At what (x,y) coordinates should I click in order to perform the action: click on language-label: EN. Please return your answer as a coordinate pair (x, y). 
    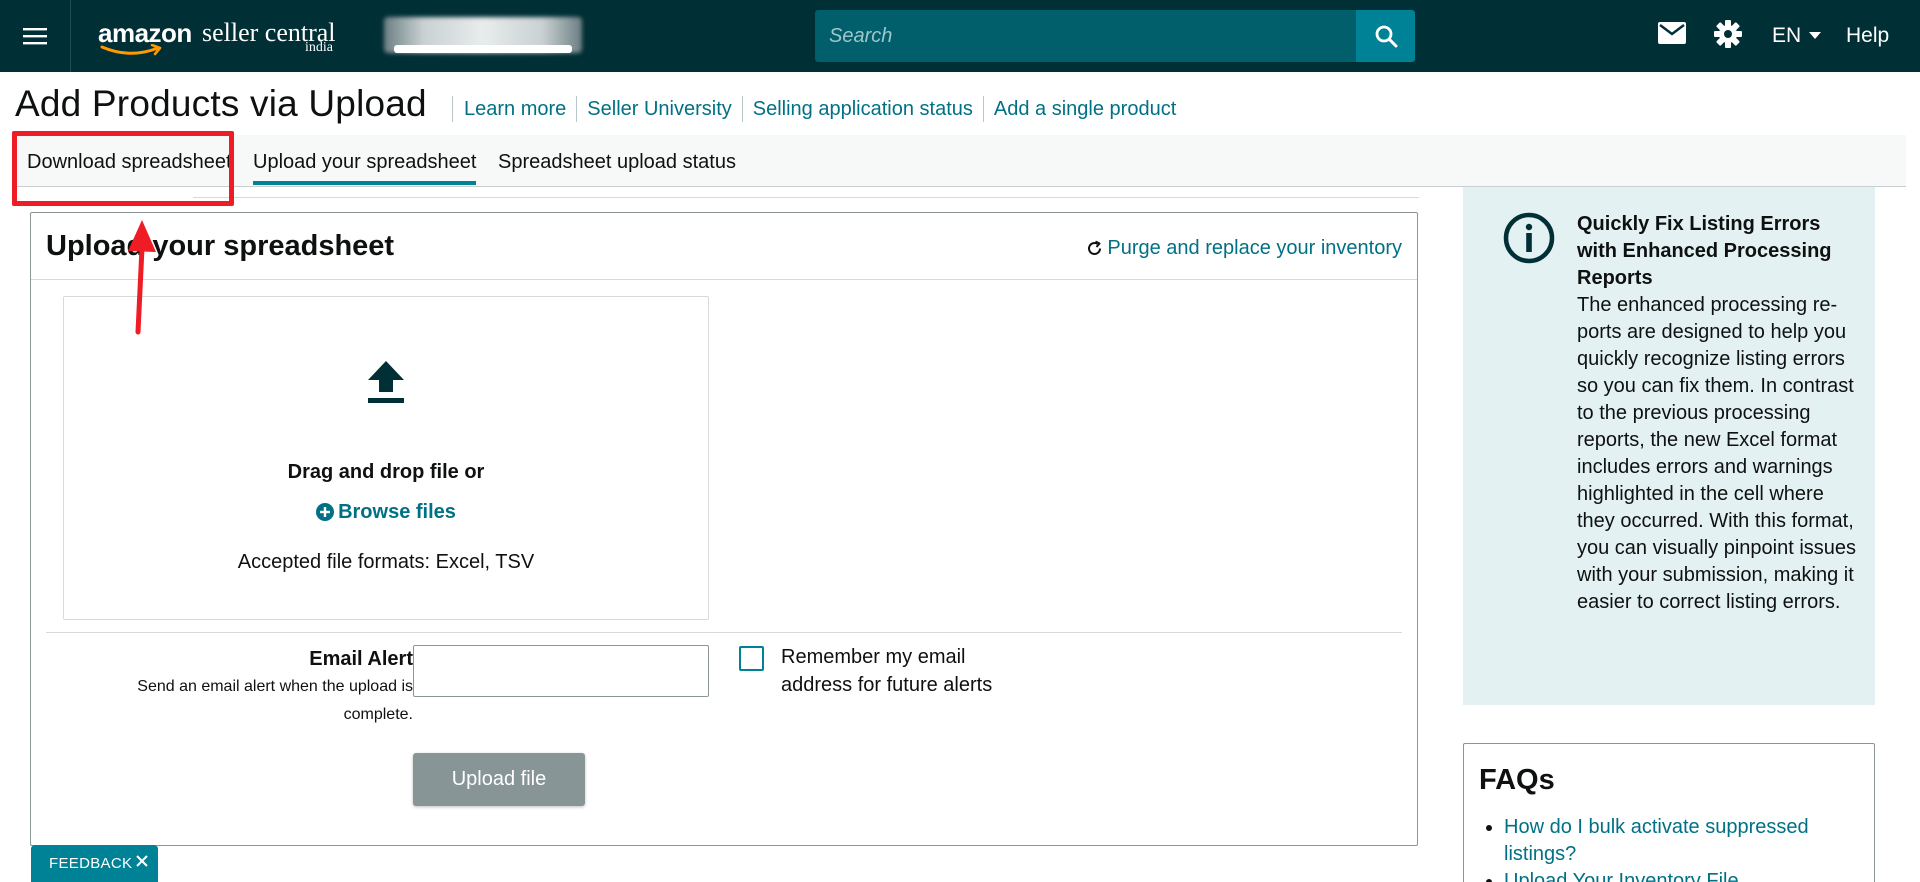
    Looking at the image, I should click on (1787, 35).